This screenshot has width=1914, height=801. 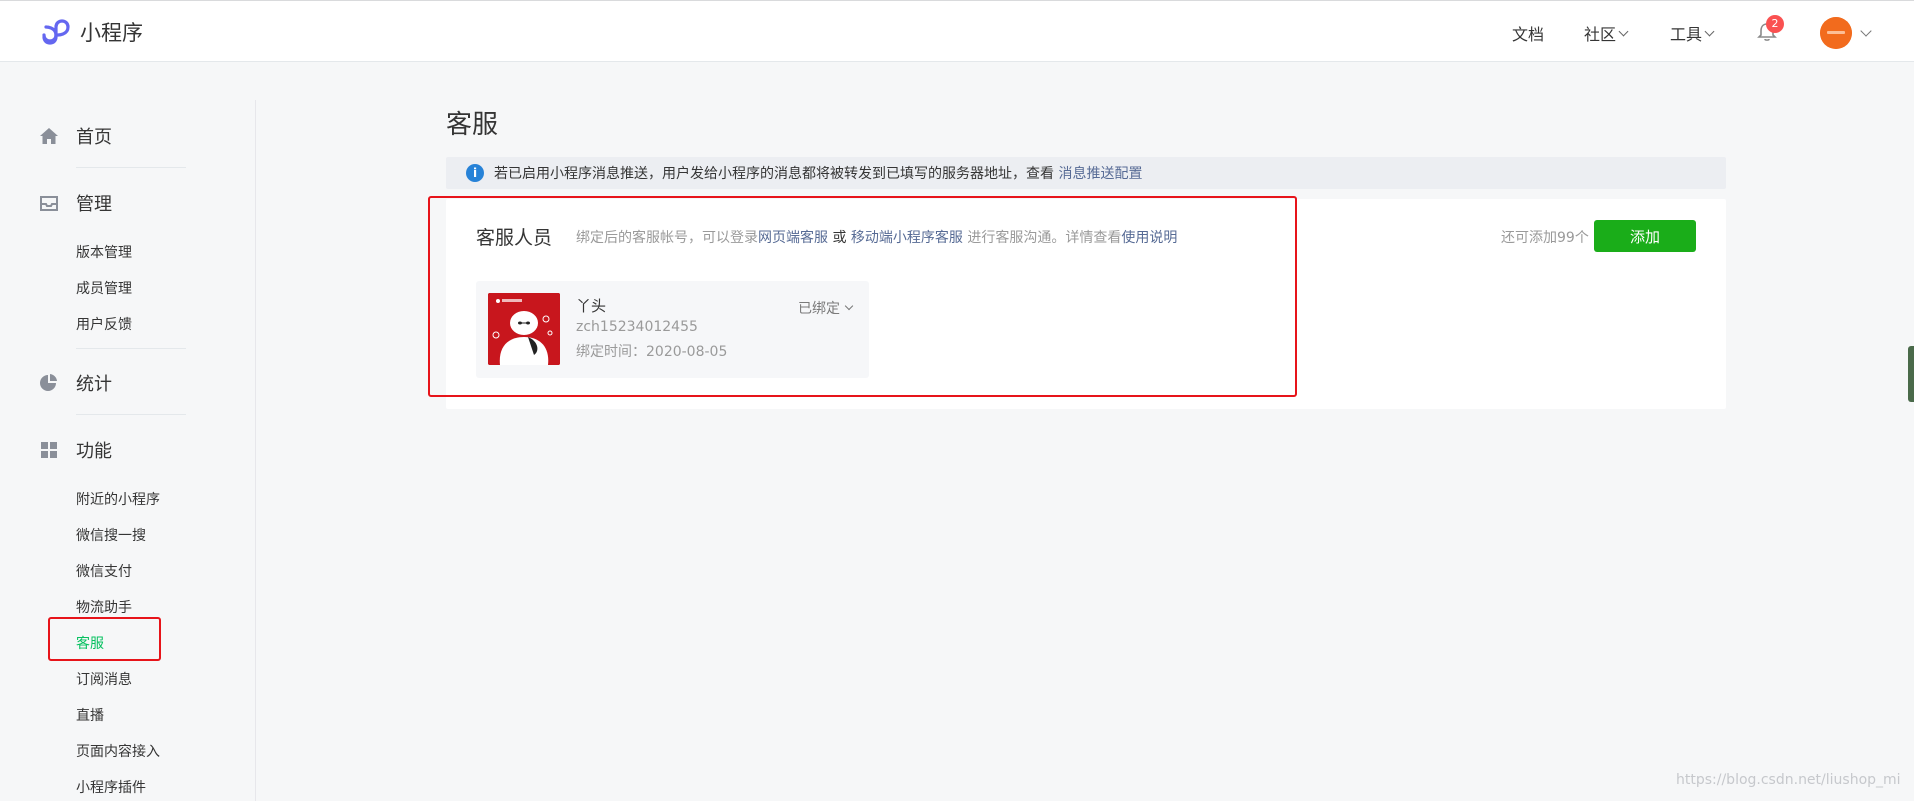 I want to click on logo-text: 小程序, so click(x=111, y=33).